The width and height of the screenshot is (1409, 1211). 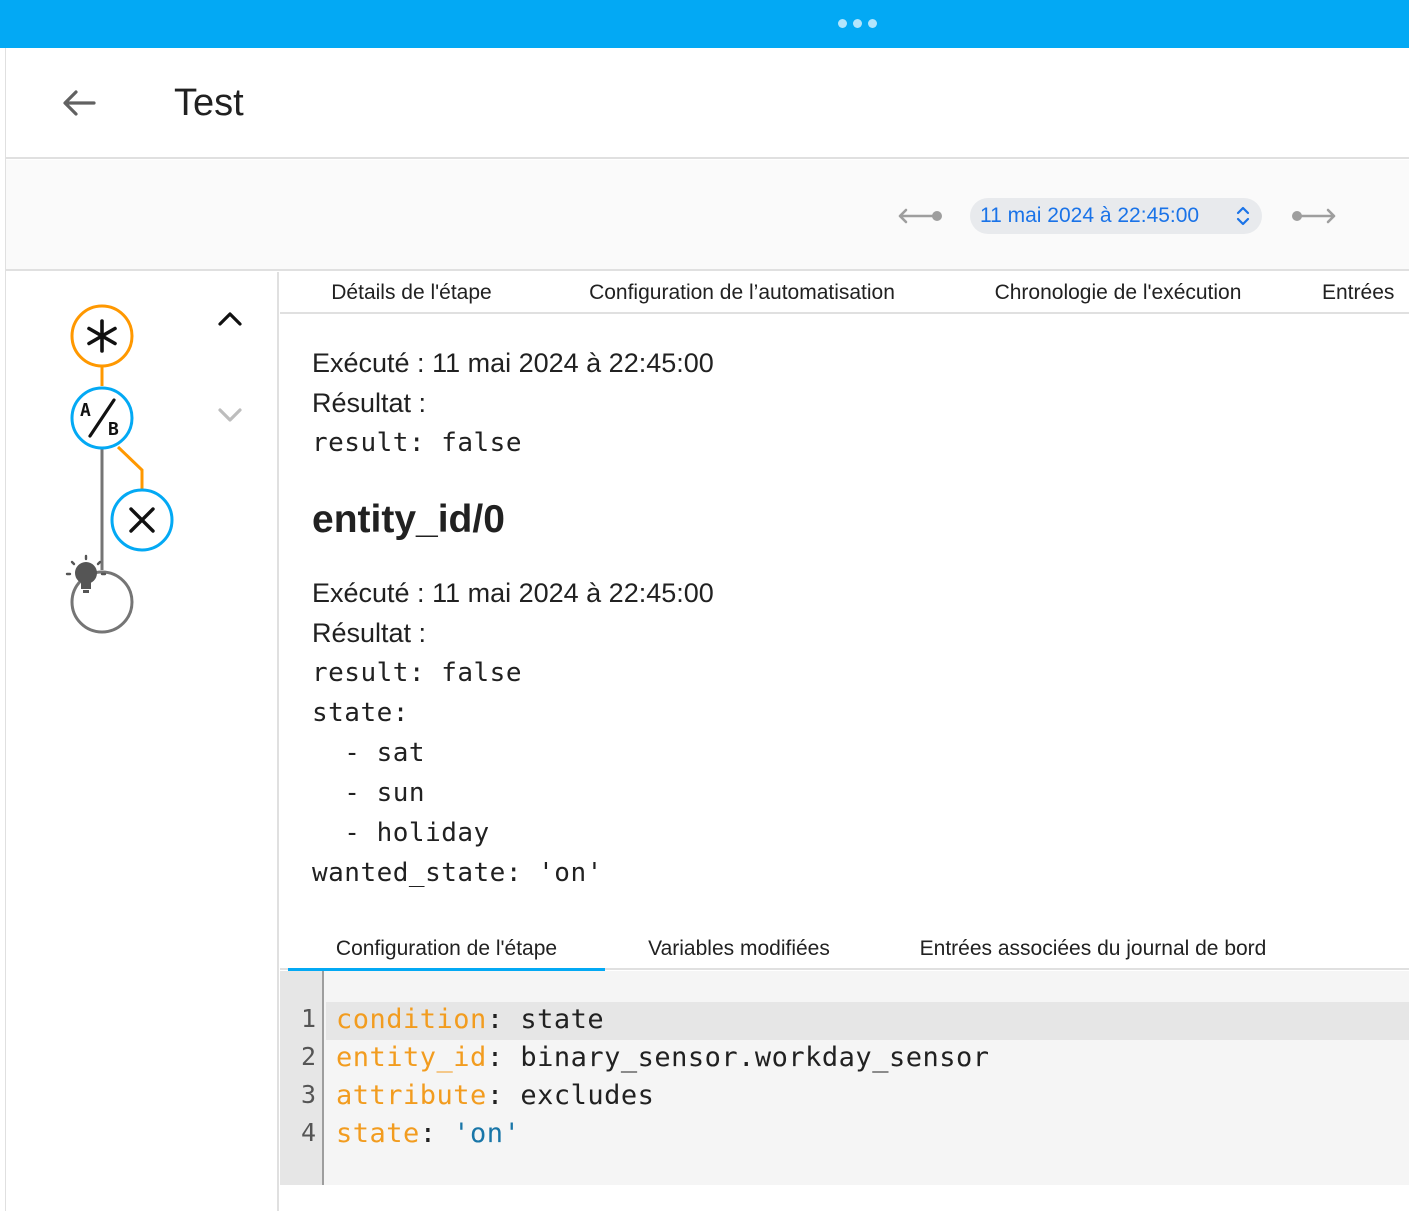 I want to click on arrow-left-icon, so click(x=79, y=103).